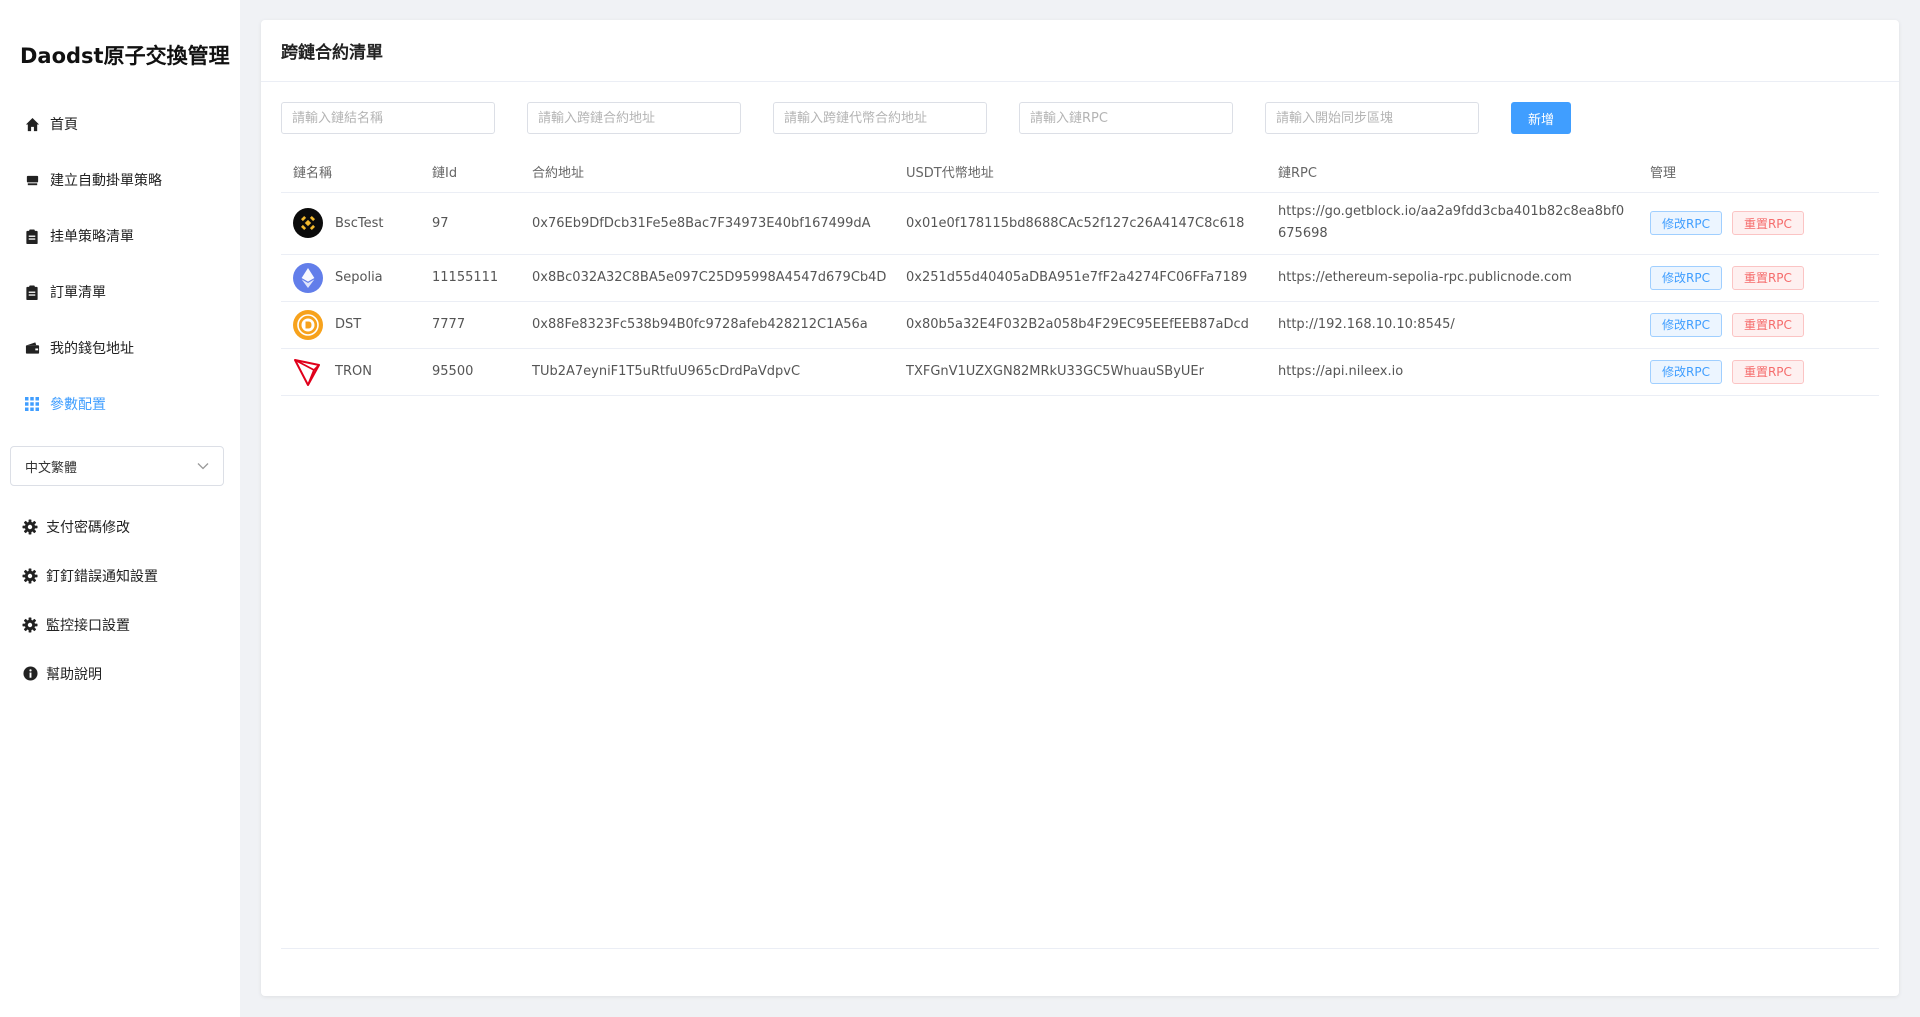 The width and height of the screenshot is (1920, 1017). What do you see at coordinates (1758, 172) in the screenshot?
I see `header-manage: 管理` at bounding box center [1758, 172].